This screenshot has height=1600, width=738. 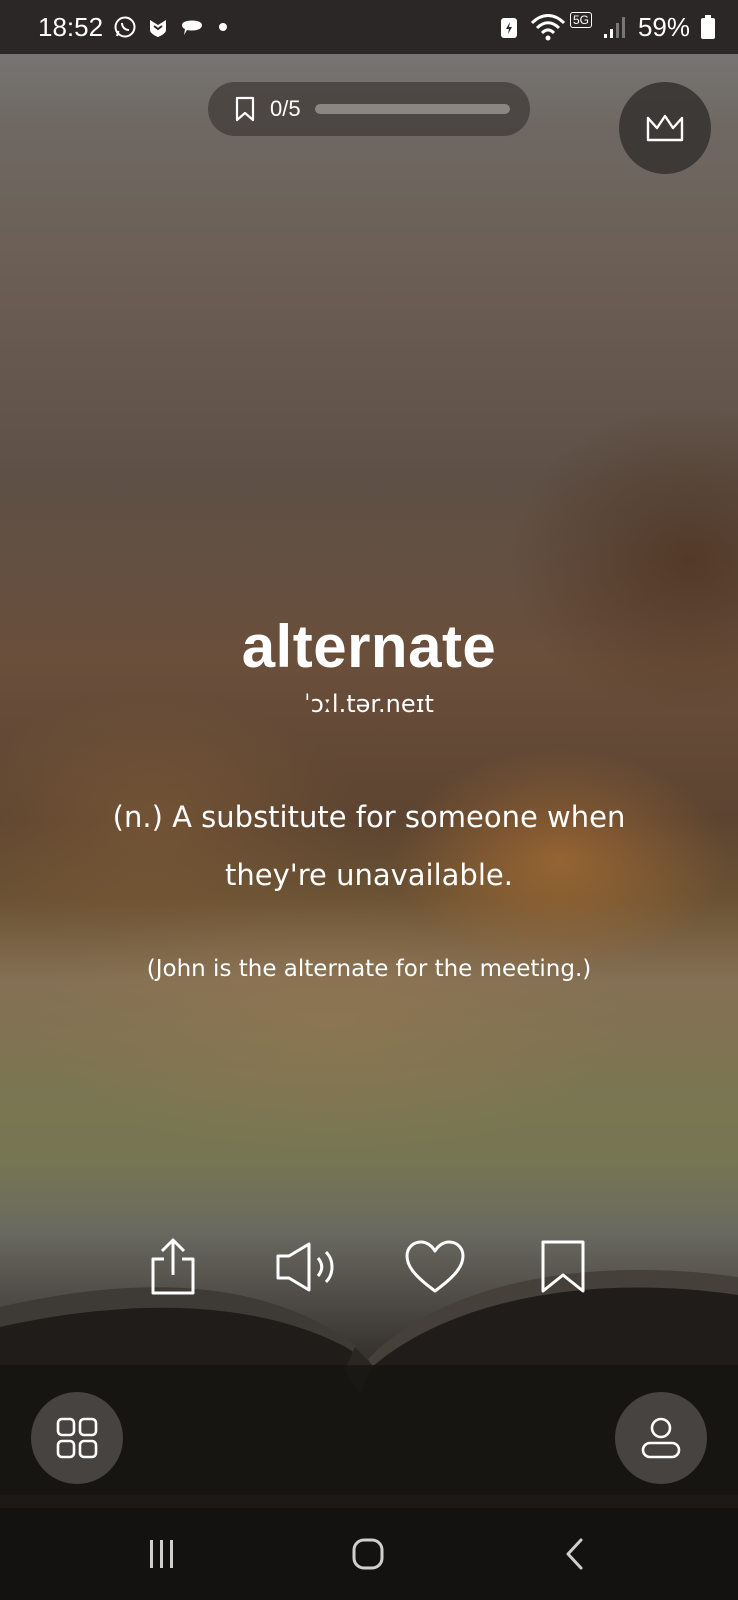 I want to click on pronounce-button, so click(x=308, y=1267).